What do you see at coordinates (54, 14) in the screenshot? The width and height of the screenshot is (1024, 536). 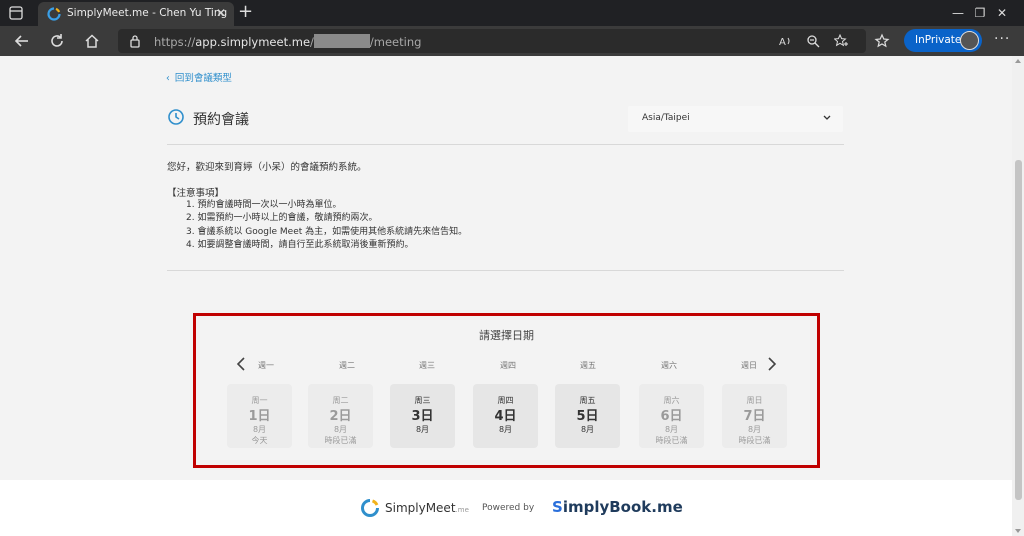 I see `simplymeet-favicon-icon` at bounding box center [54, 14].